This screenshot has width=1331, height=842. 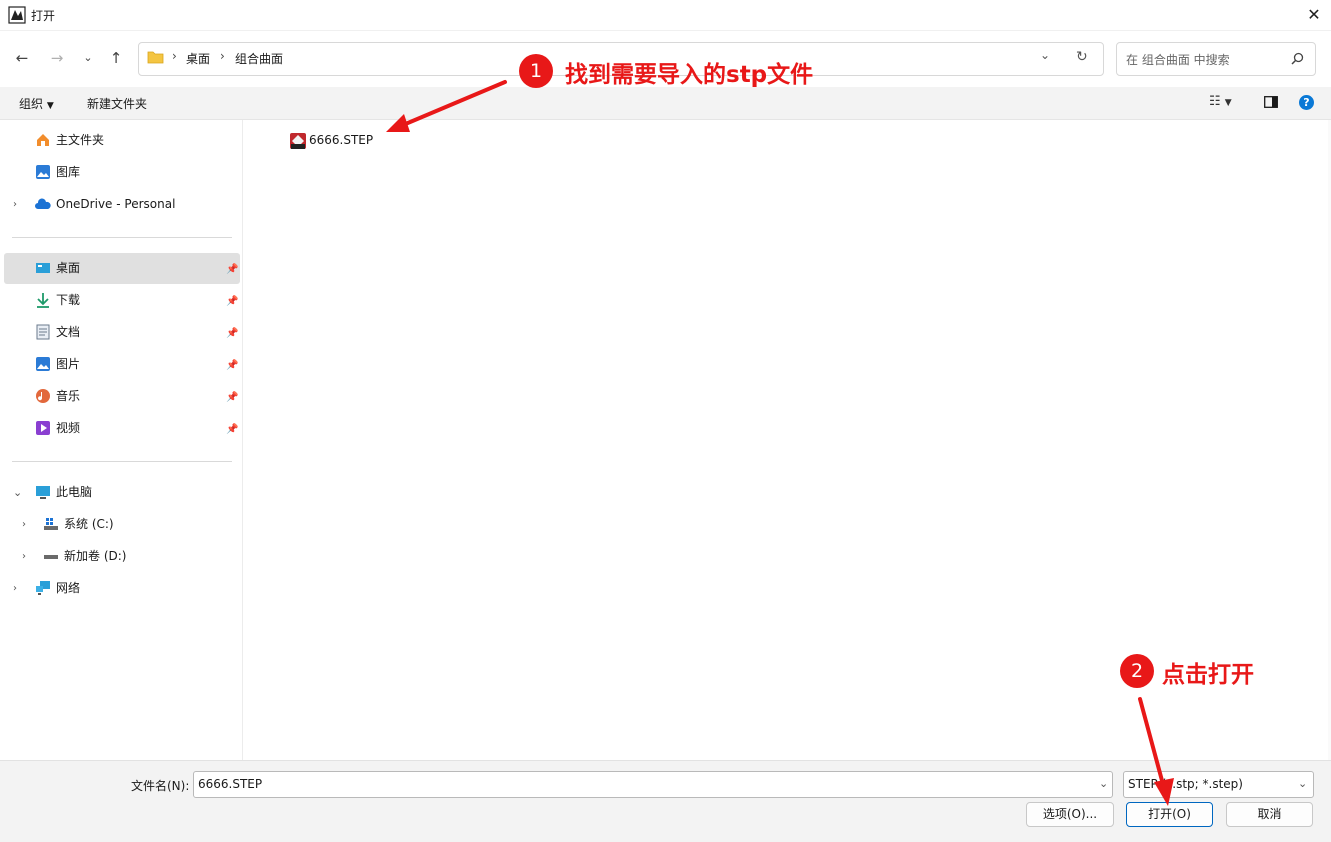 What do you see at coordinates (1045, 55) in the screenshot?
I see `address-dropdown-icon: ⌄` at bounding box center [1045, 55].